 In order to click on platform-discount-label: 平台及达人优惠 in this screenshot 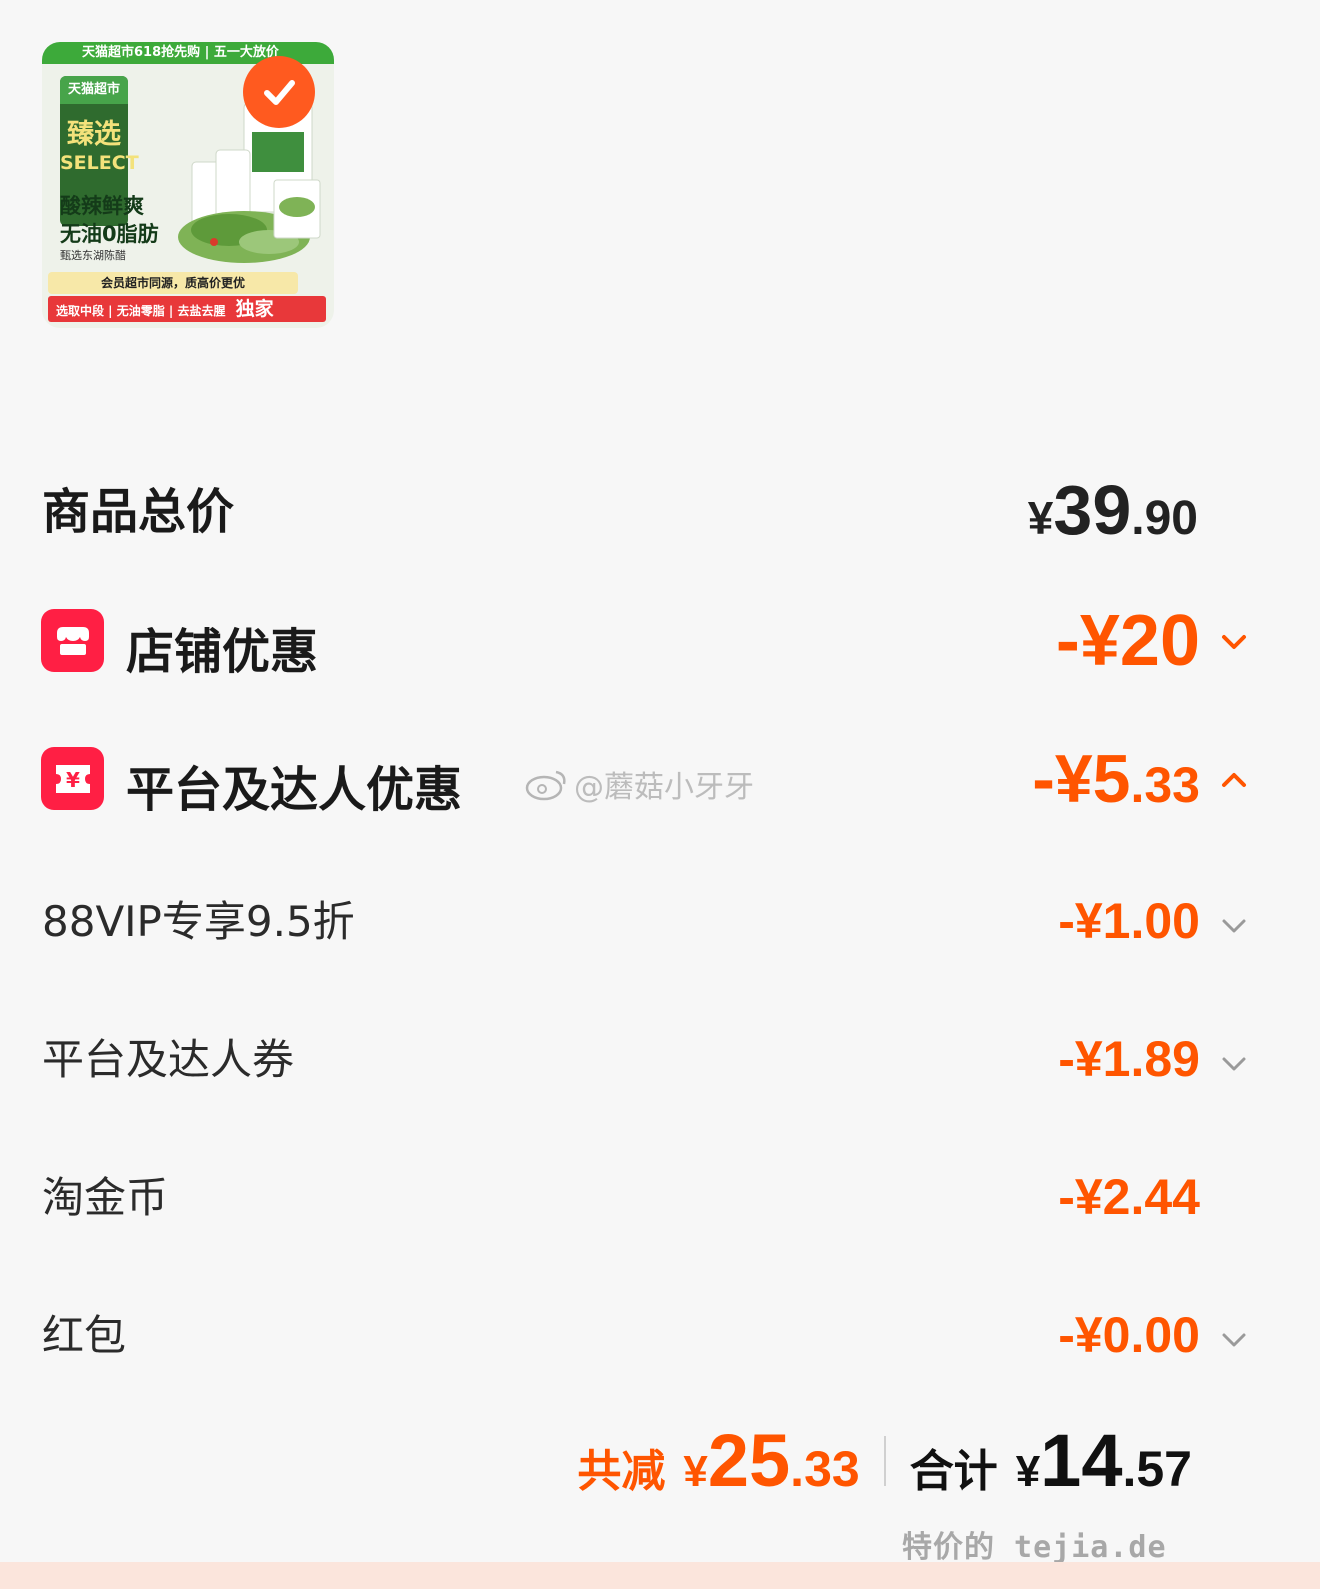, I will do `click(294, 790)`.